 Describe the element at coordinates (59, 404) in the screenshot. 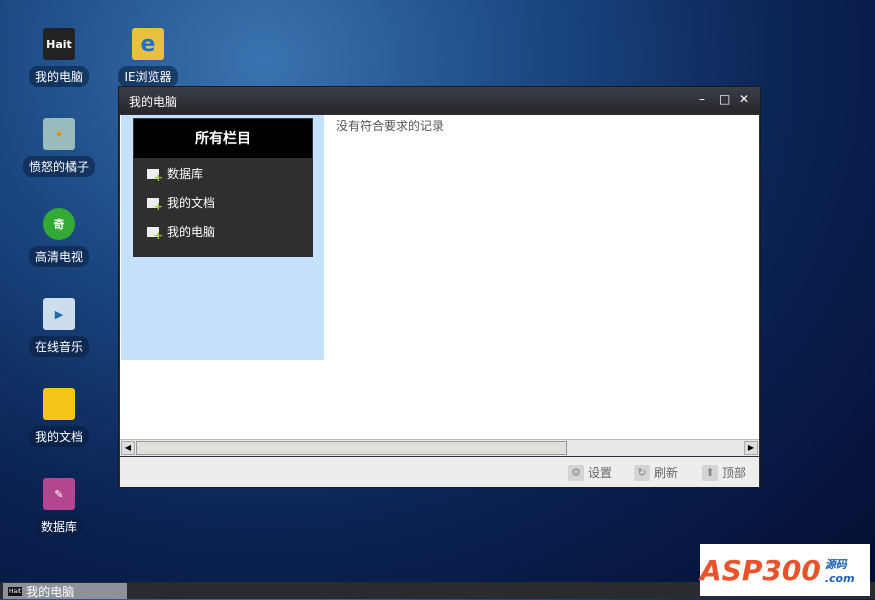

I see `folder-icon: ▬` at that location.